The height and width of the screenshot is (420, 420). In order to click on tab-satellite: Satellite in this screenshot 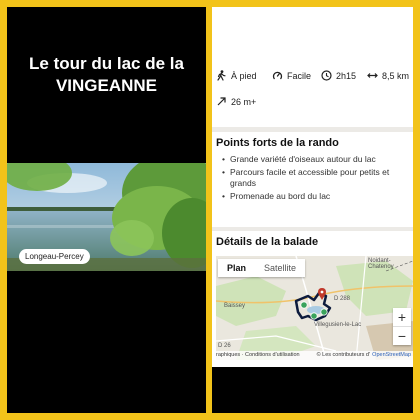, I will do `click(280, 268)`.